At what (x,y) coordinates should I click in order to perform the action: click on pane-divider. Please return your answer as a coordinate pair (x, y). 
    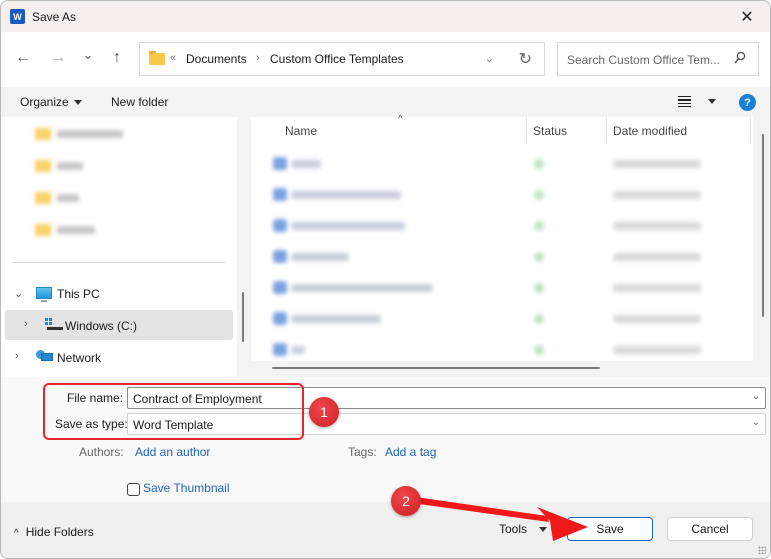
    Looking at the image, I should click on (119, 262).